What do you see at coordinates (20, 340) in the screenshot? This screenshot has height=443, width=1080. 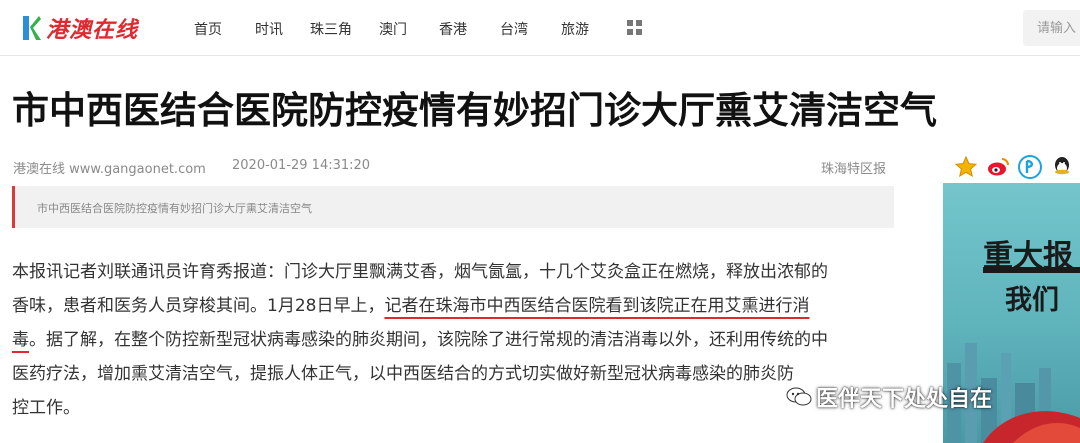 I see `highlighted-text: 毒` at bounding box center [20, 340].